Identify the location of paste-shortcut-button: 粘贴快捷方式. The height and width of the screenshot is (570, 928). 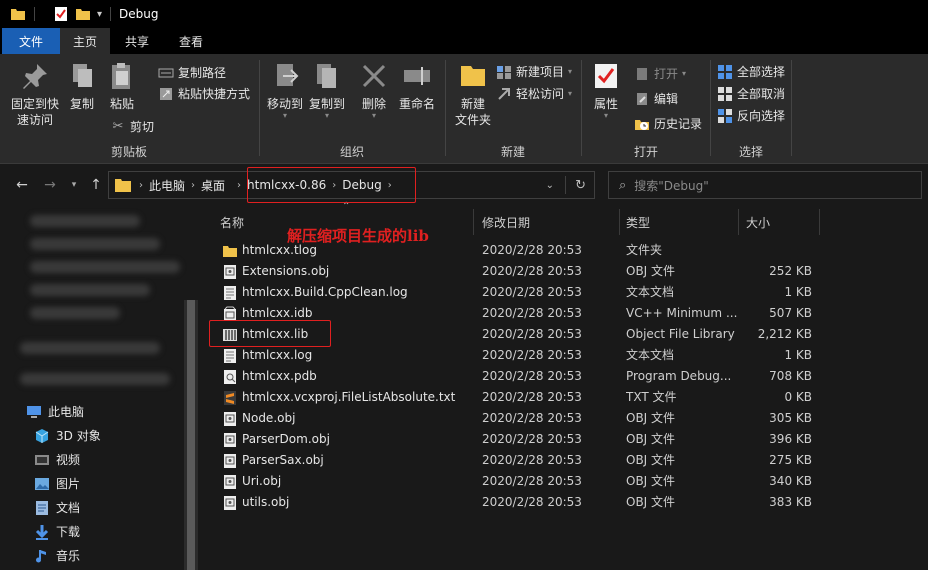
(204, 93).